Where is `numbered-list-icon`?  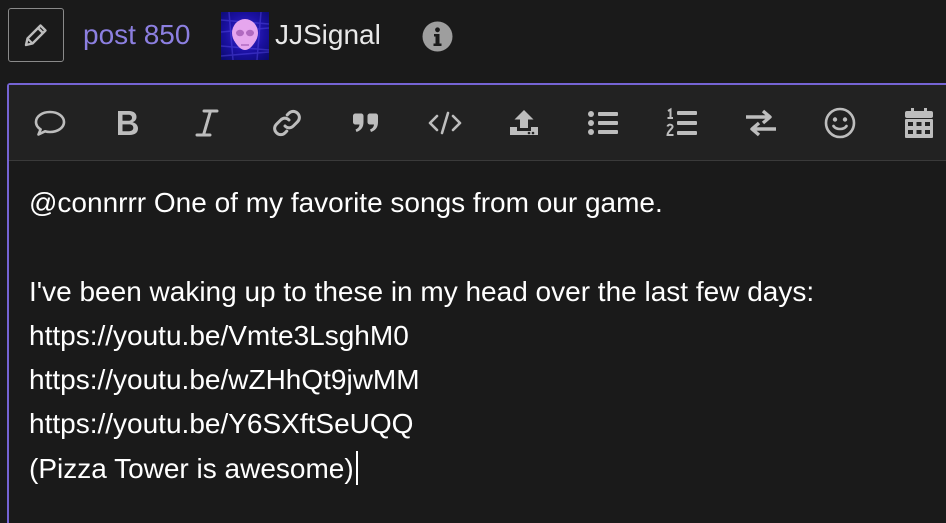
numbered-list-icon is located at coordinates (681, 121).